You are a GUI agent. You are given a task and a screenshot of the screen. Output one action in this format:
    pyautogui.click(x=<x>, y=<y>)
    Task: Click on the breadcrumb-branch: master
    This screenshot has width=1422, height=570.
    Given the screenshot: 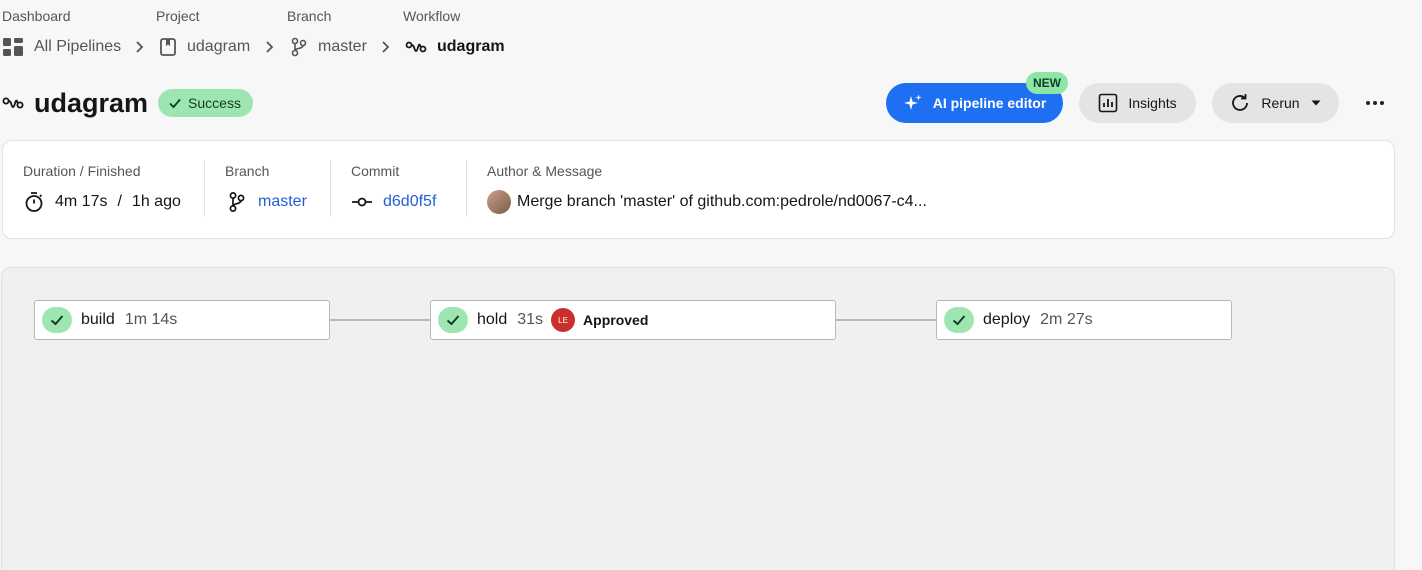 What is the action you would take?
    pyautogui.click(x=328, y=47)
    